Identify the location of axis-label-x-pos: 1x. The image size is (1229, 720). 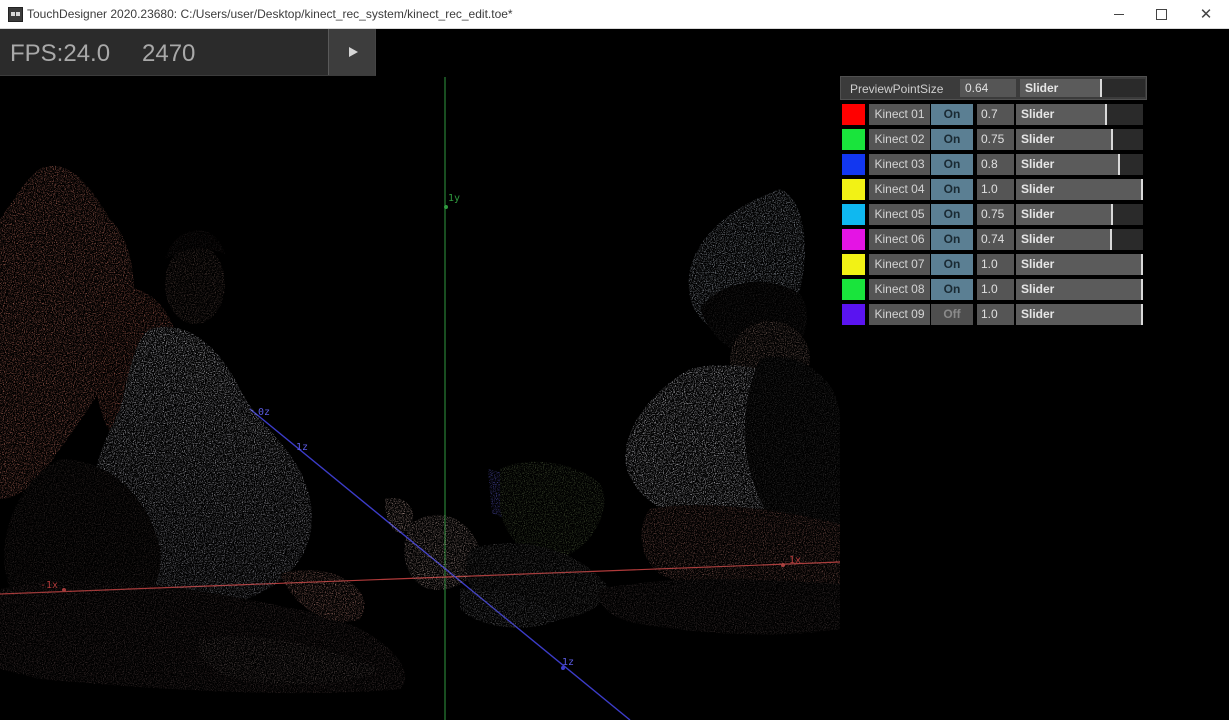
(795, 560).